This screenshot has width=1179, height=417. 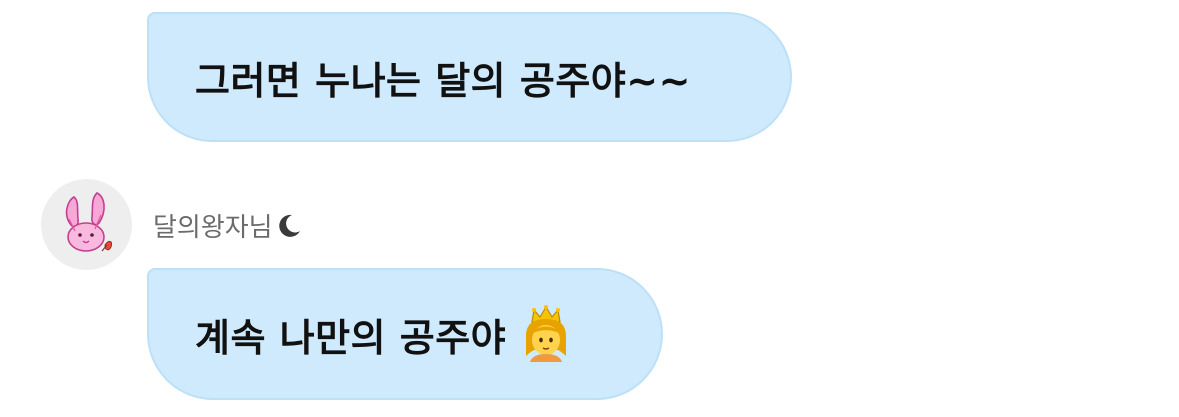 What do you see at coordinates (213, 227) in the screenshot?
I see `sender-name: 달의왕자님` at bounding box center [213, 227].